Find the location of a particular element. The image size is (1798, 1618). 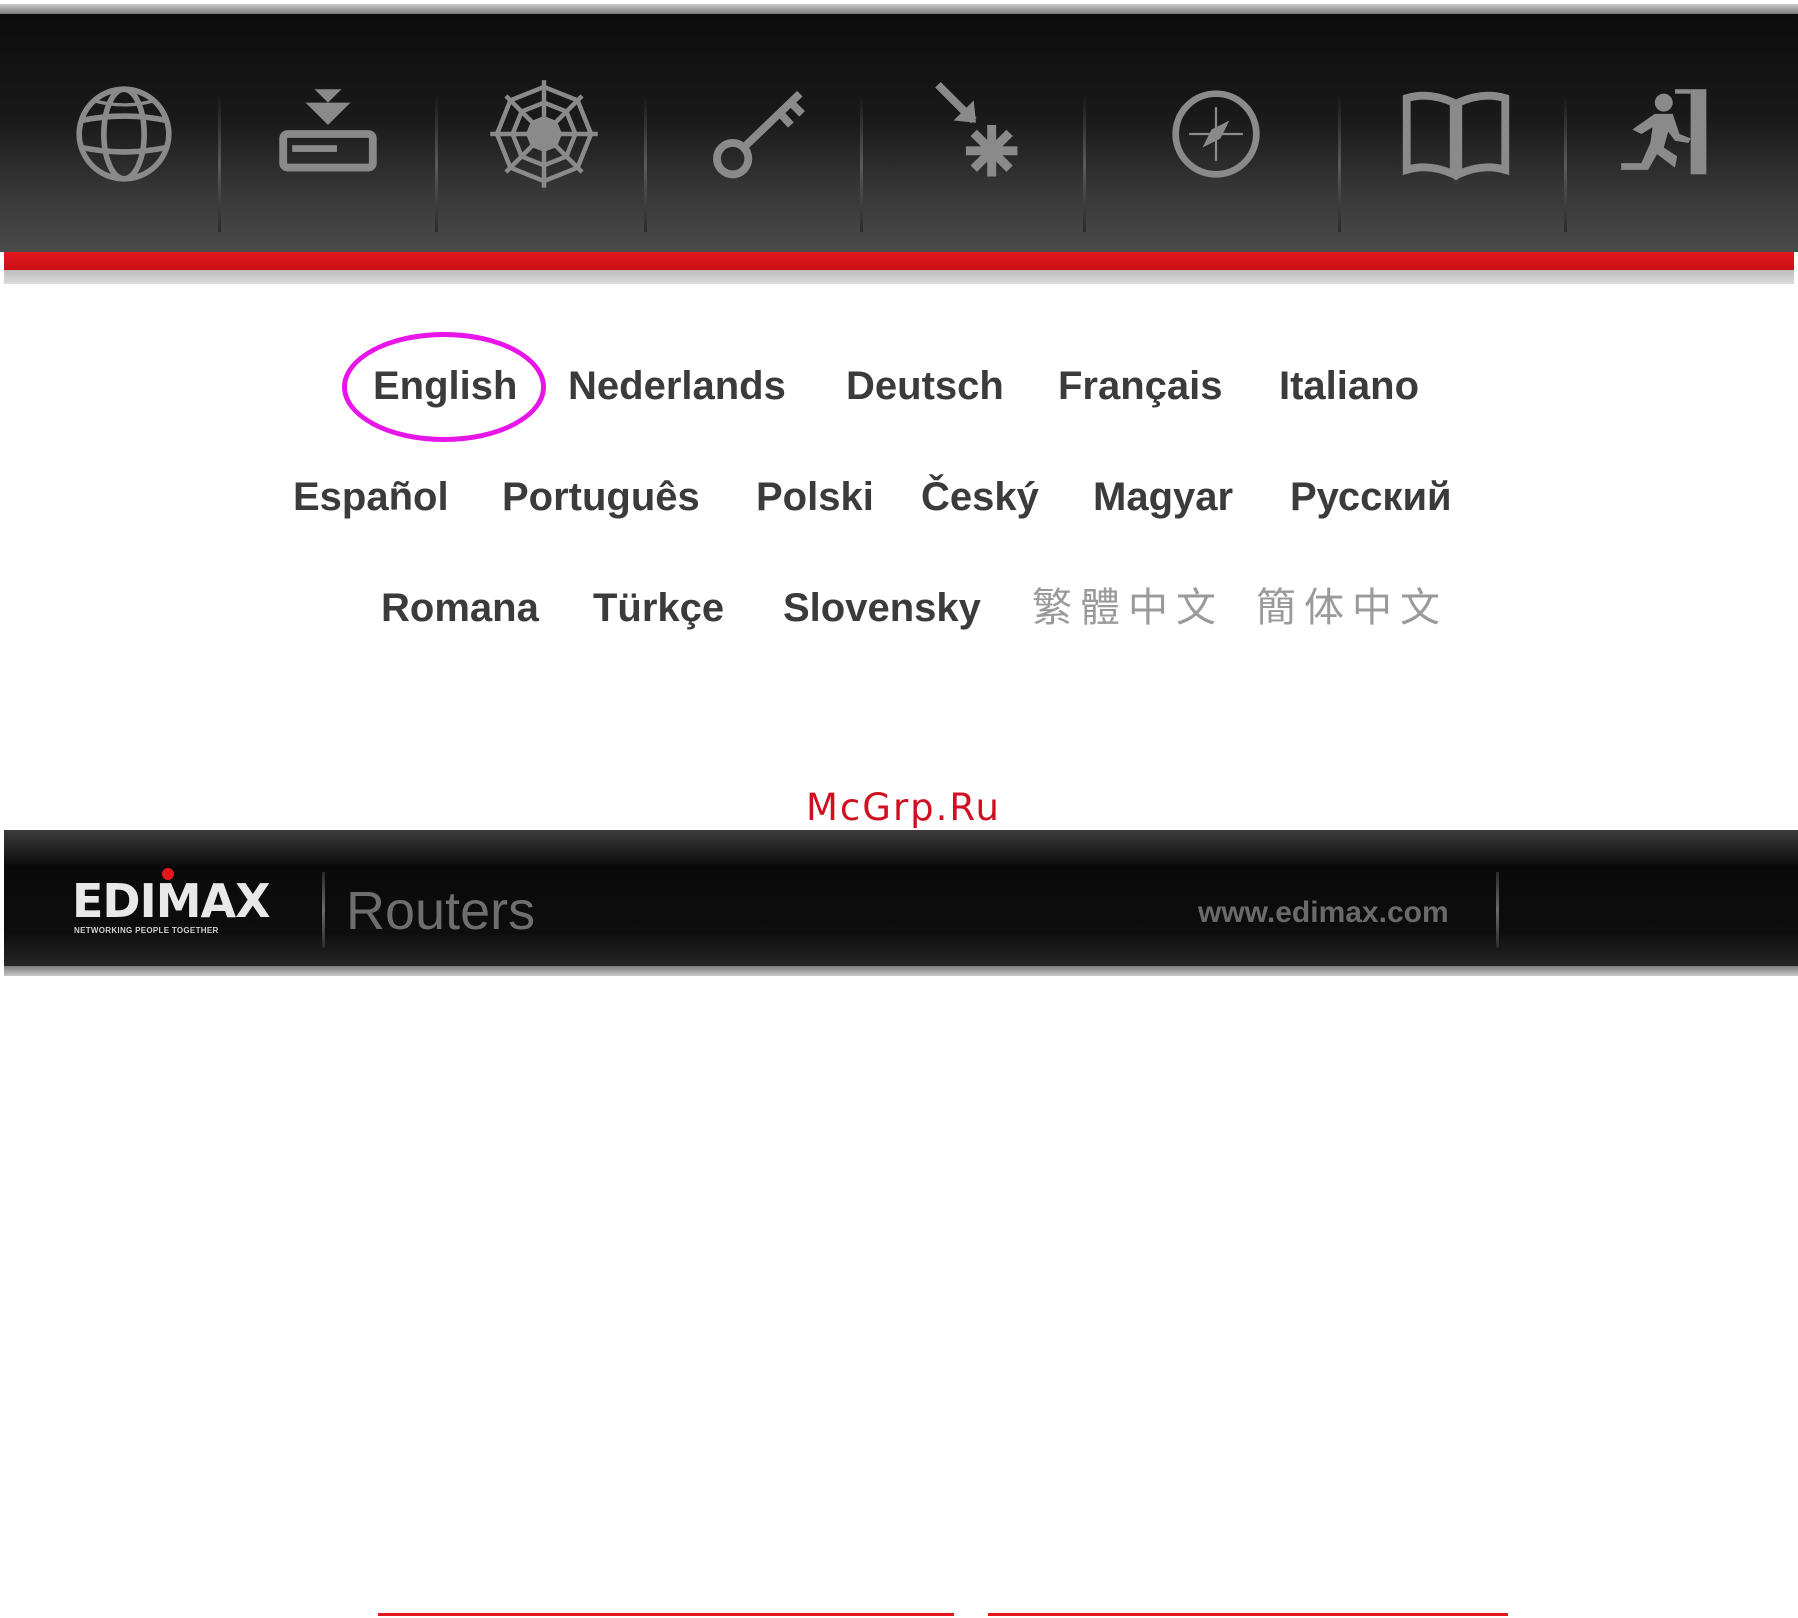

language-francais: Français is located at coordinates (1140, 386).